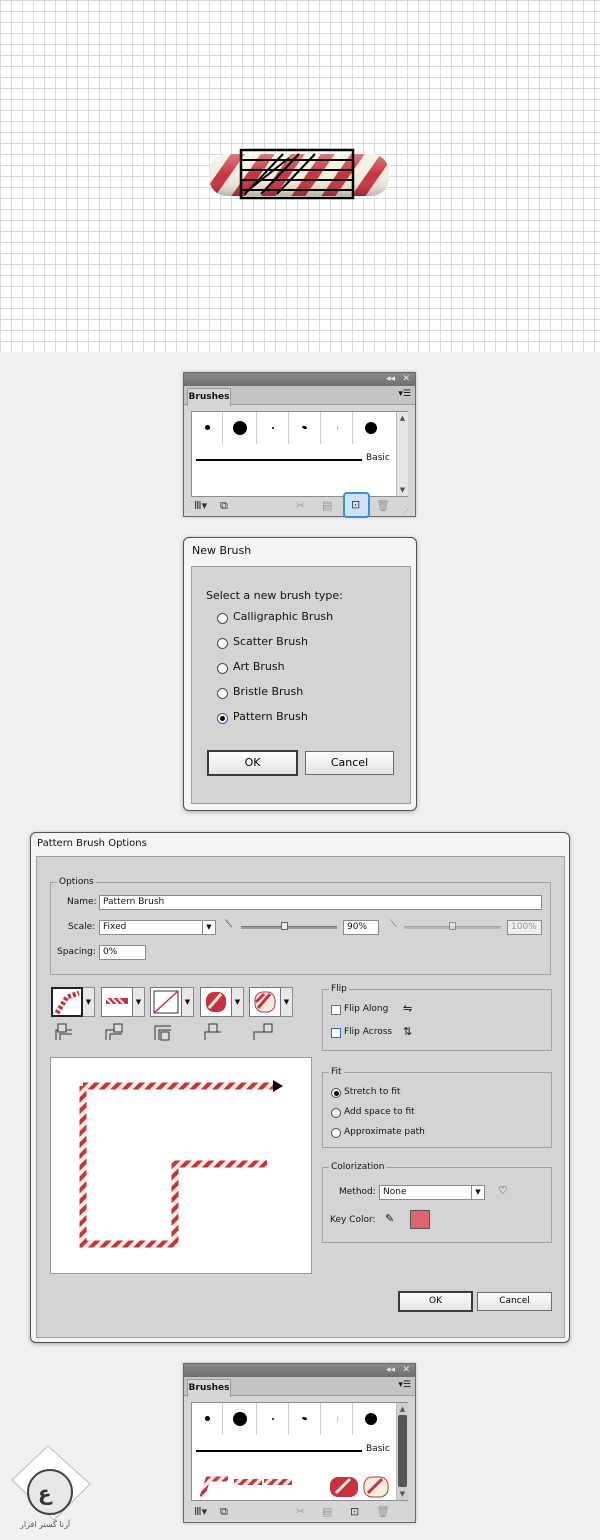 This screenshot has height=1540, width=600. Describe the element at coordinates (408, 1008) in the screenshot. I see `flip-along-icon: ⇋` at that location.